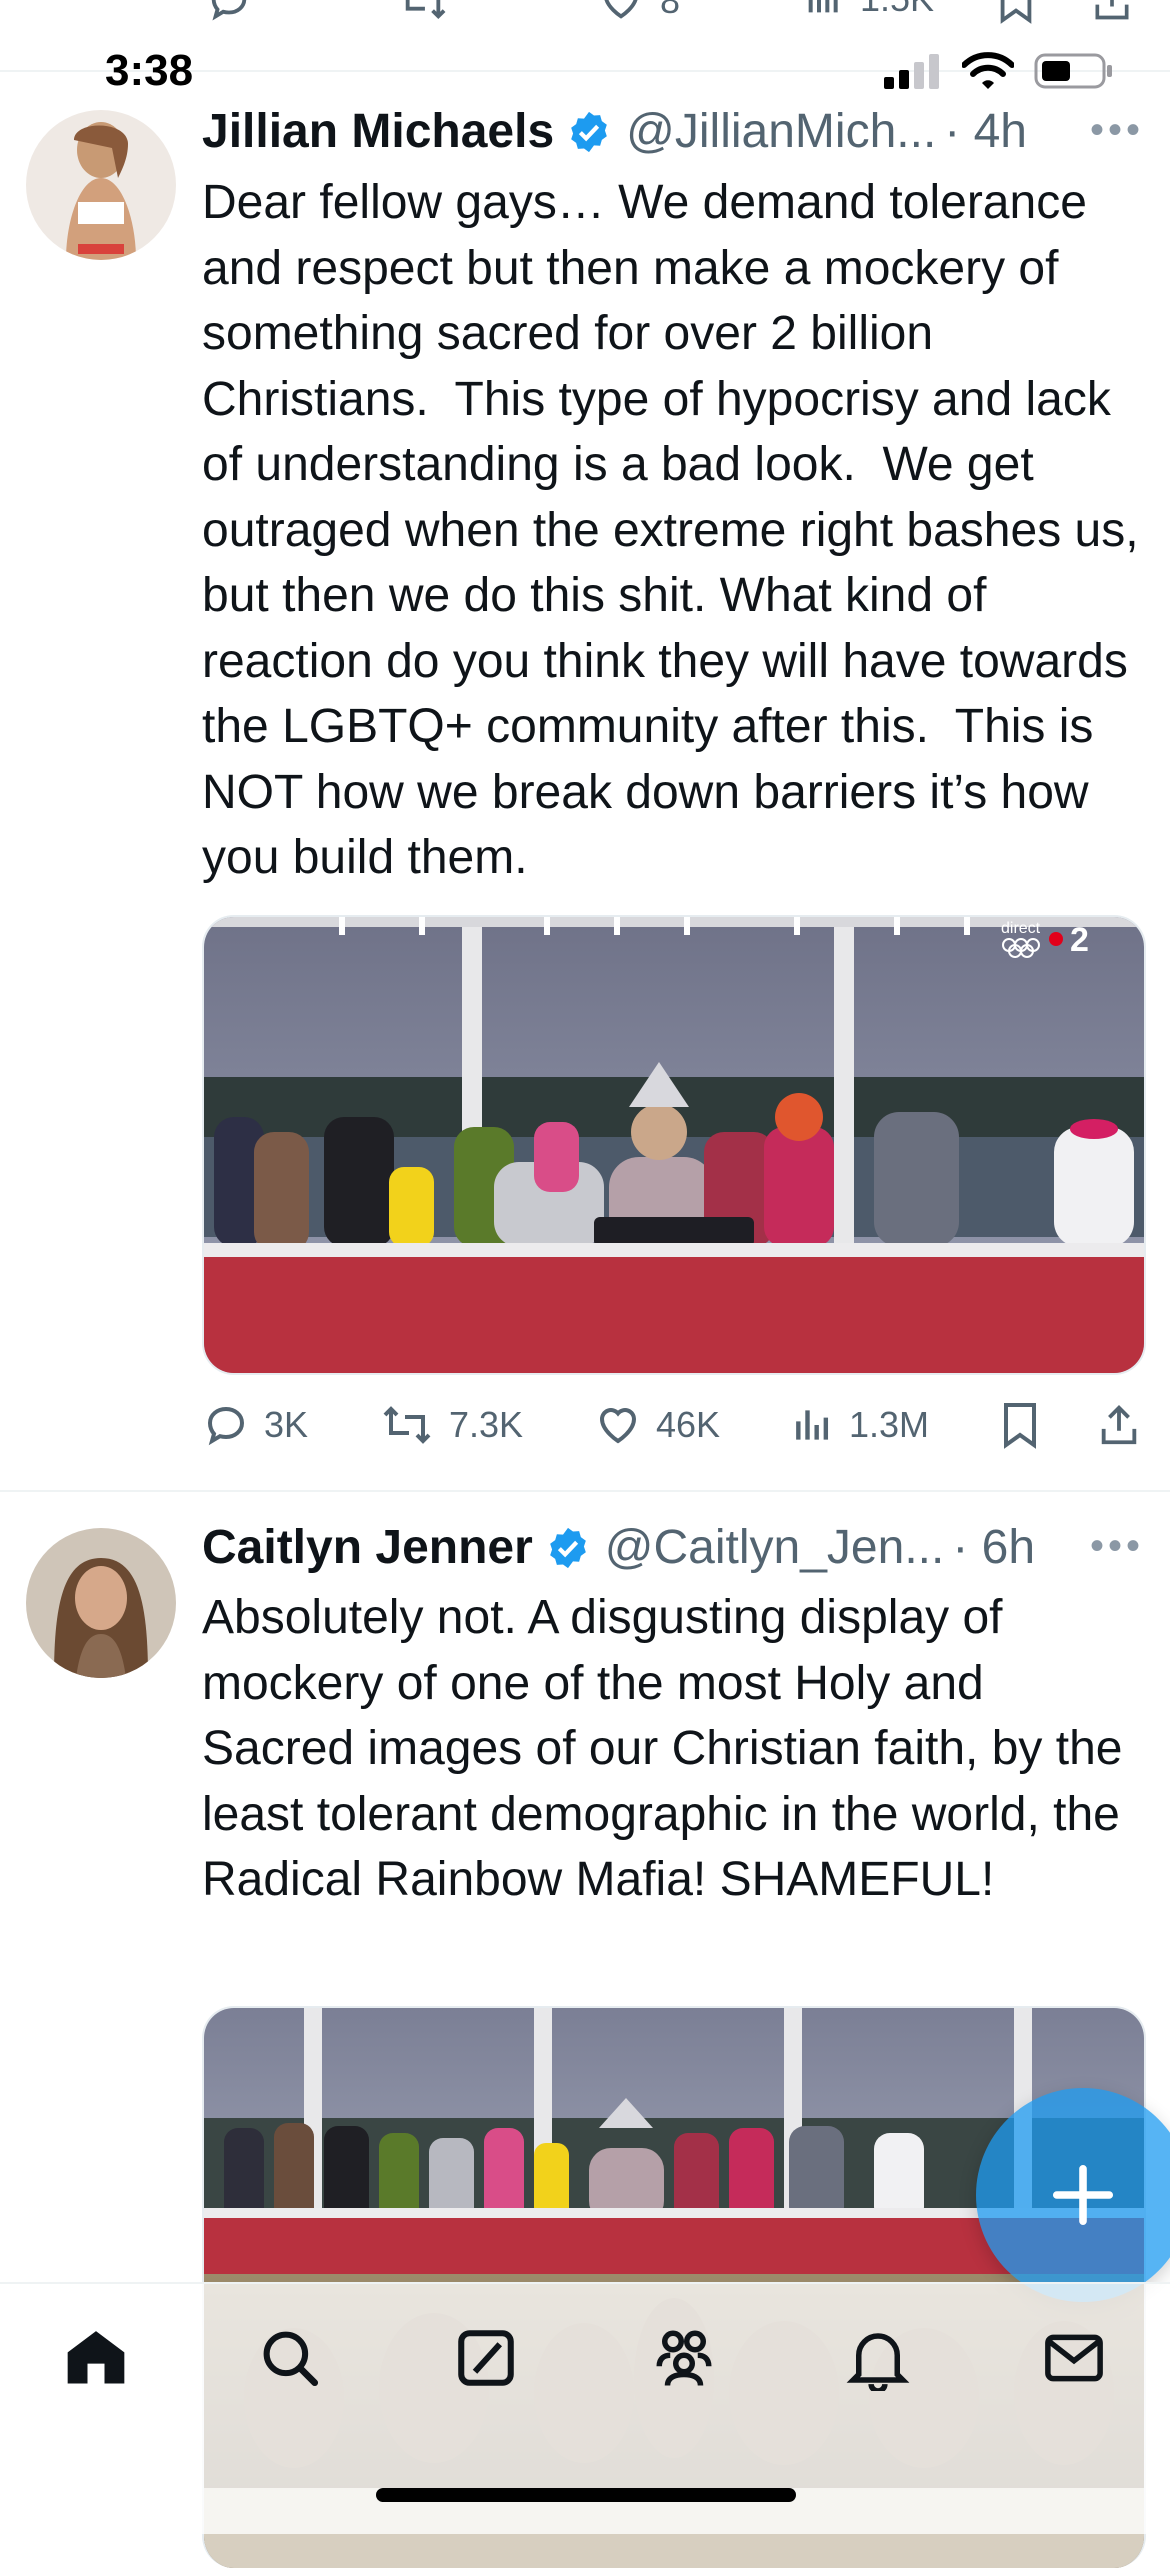  What do you see at coordinates (988, 70) in the screenshot?
I see `wifi-icon` at bounding box center [988, 70].